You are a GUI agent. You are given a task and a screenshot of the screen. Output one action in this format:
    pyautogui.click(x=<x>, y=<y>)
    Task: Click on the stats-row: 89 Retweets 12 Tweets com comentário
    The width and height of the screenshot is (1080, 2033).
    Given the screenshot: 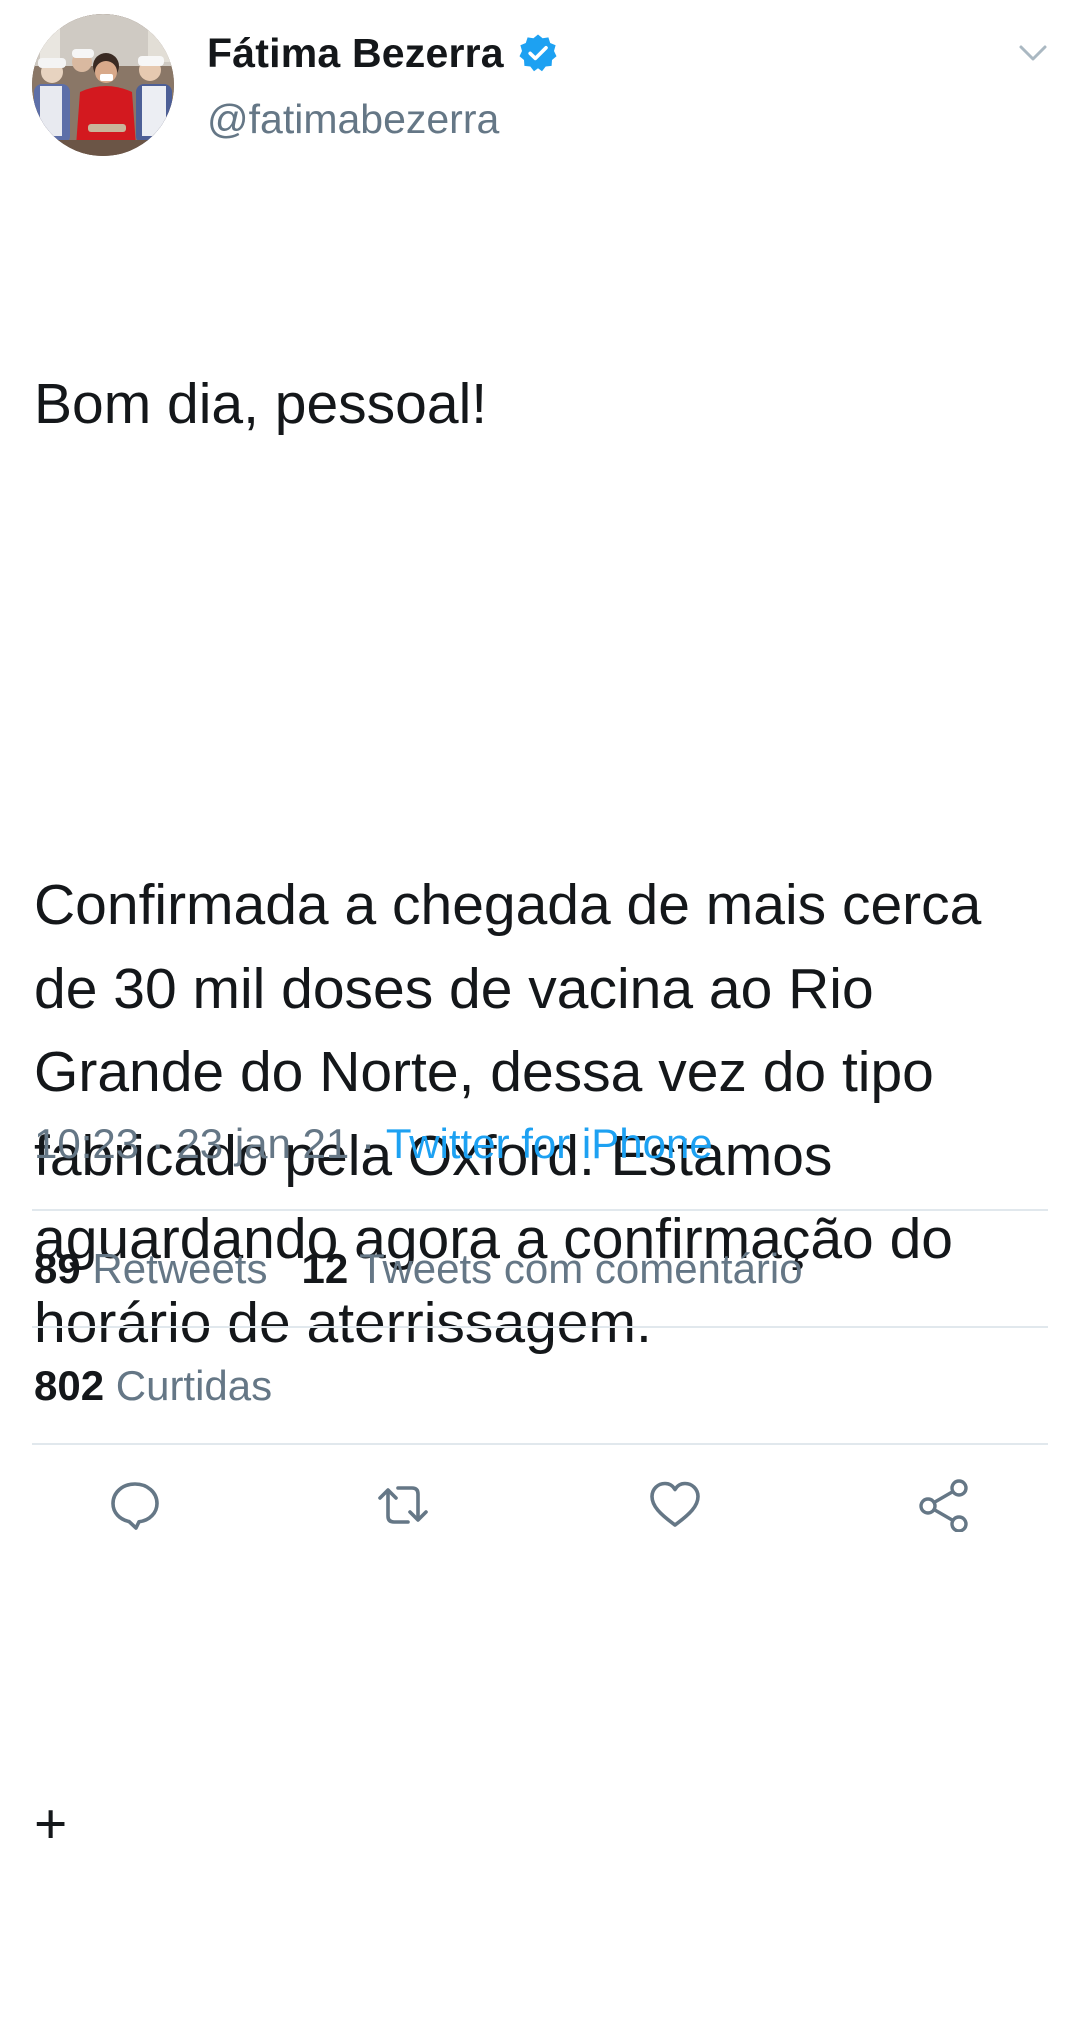 What is the action you would take?
    pyautogui.click(x=418, y=1269)
    